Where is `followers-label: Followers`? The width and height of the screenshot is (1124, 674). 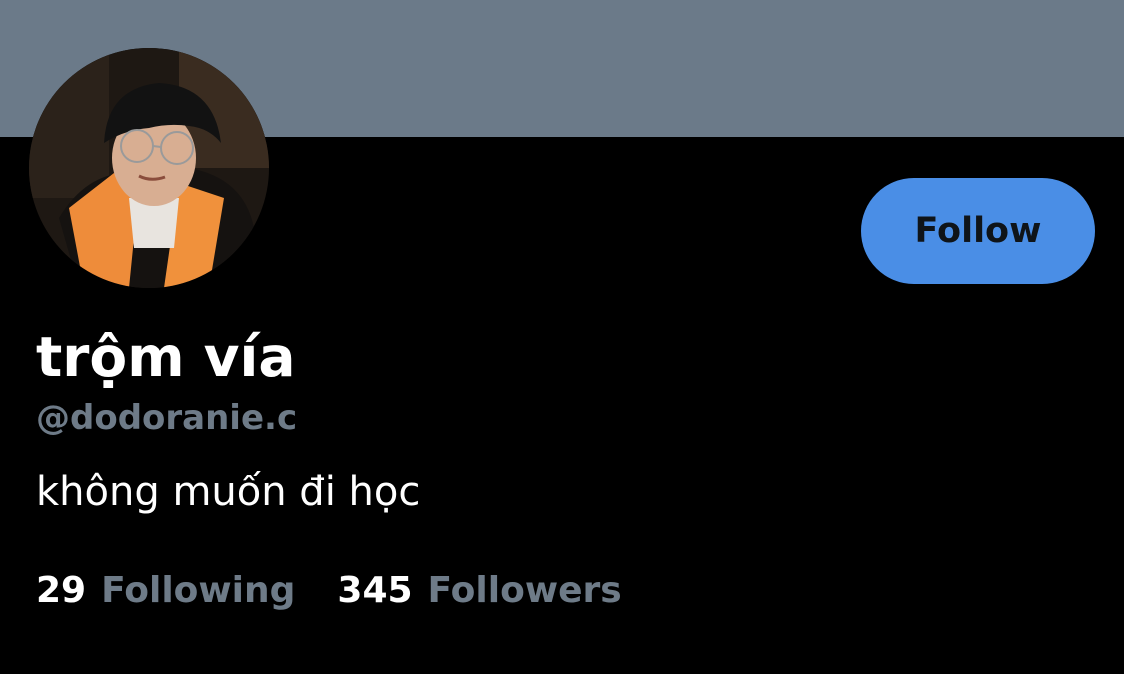
followers-label: Followers is located at coordinates (524, 590).